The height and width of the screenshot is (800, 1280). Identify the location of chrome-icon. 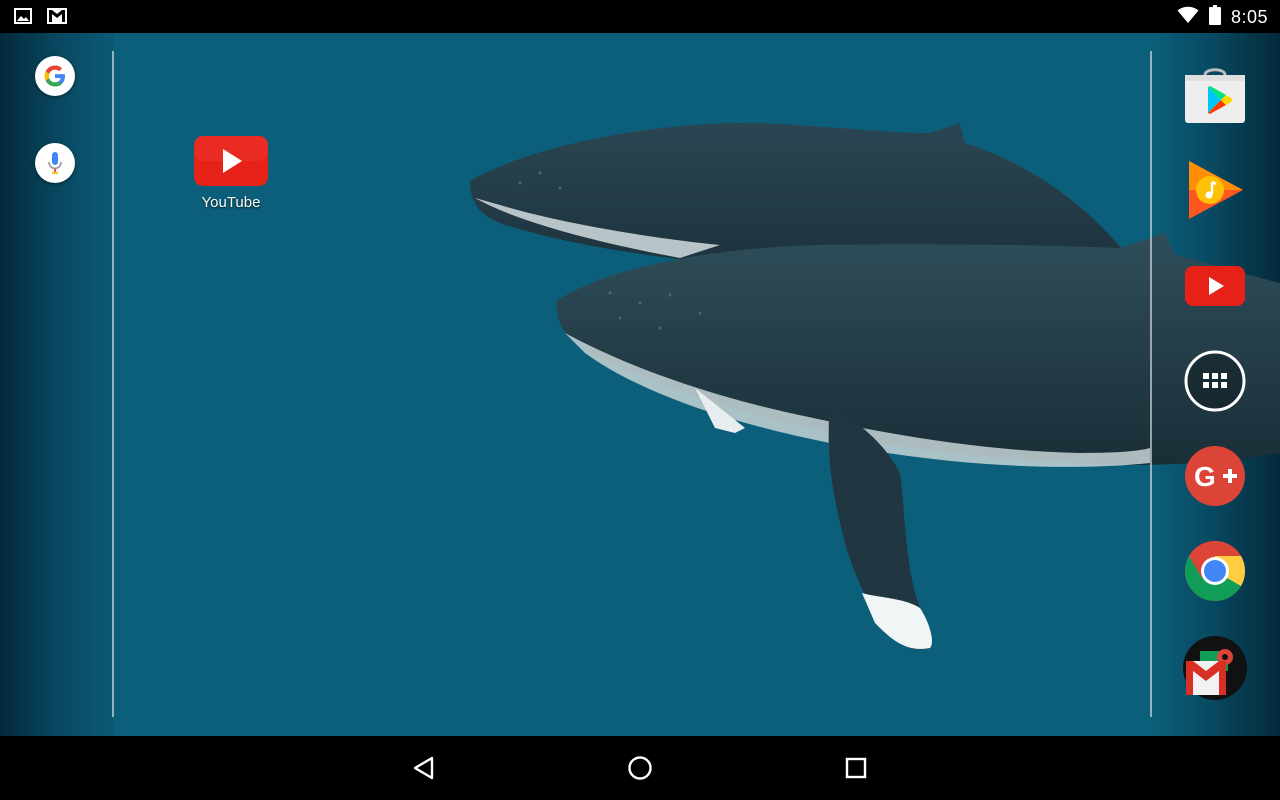
(1215, 571).